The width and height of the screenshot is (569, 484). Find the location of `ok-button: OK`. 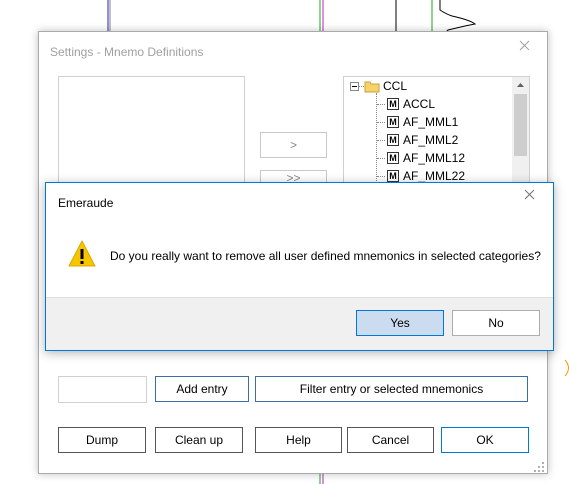

ok-button: OK is located at coordinates (485, 440).